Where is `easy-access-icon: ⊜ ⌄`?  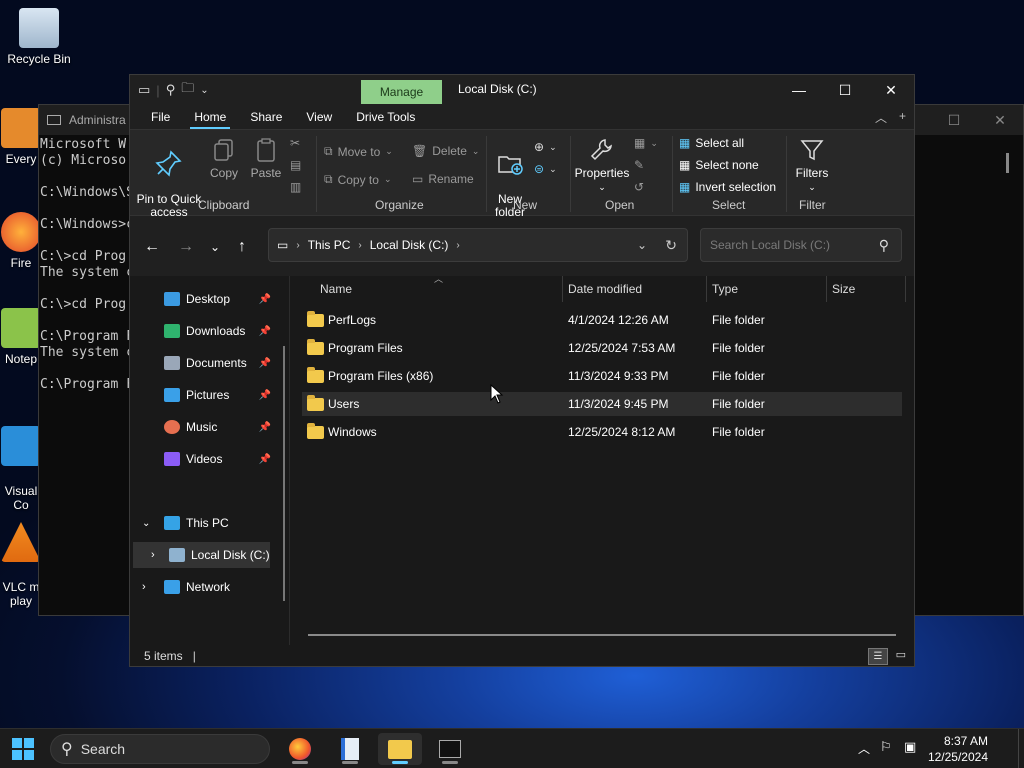
easy-access-icon: ⊜ ⌄ is located at coordinates (545, 169).